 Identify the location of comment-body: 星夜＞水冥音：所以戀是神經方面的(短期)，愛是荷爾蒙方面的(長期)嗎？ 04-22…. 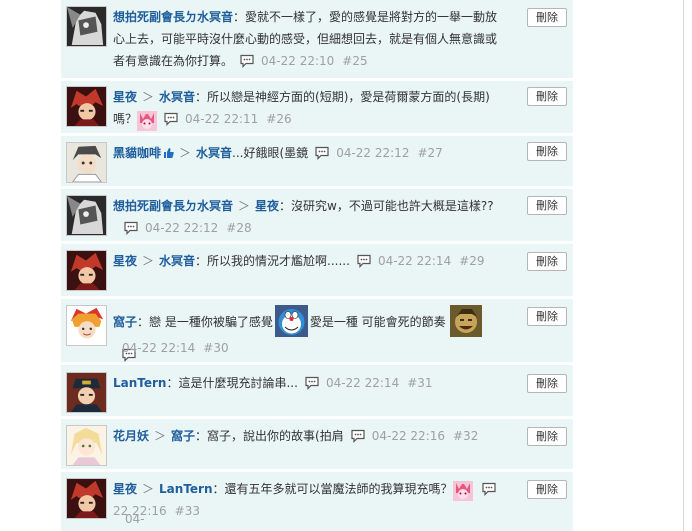
(309, 112).